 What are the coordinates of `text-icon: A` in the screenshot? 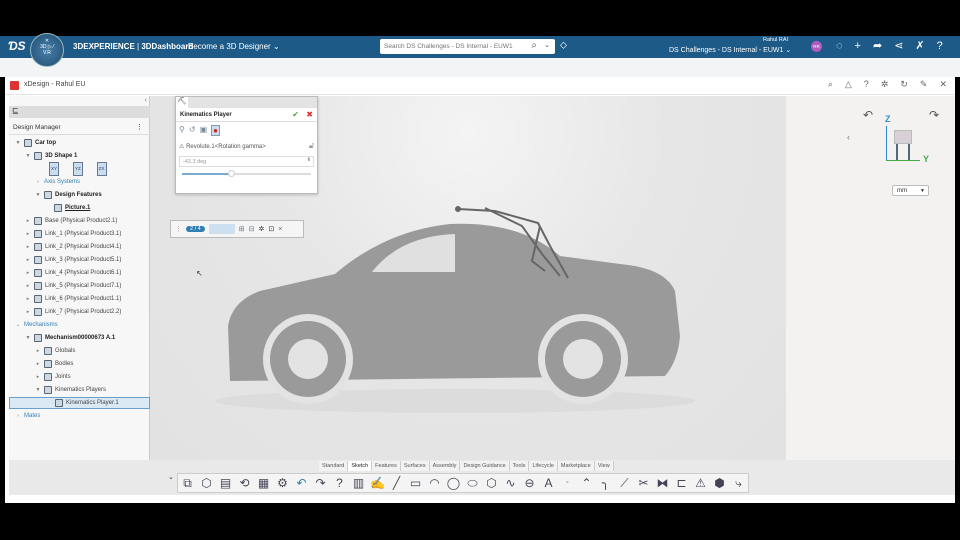 It's located at (548, 483).